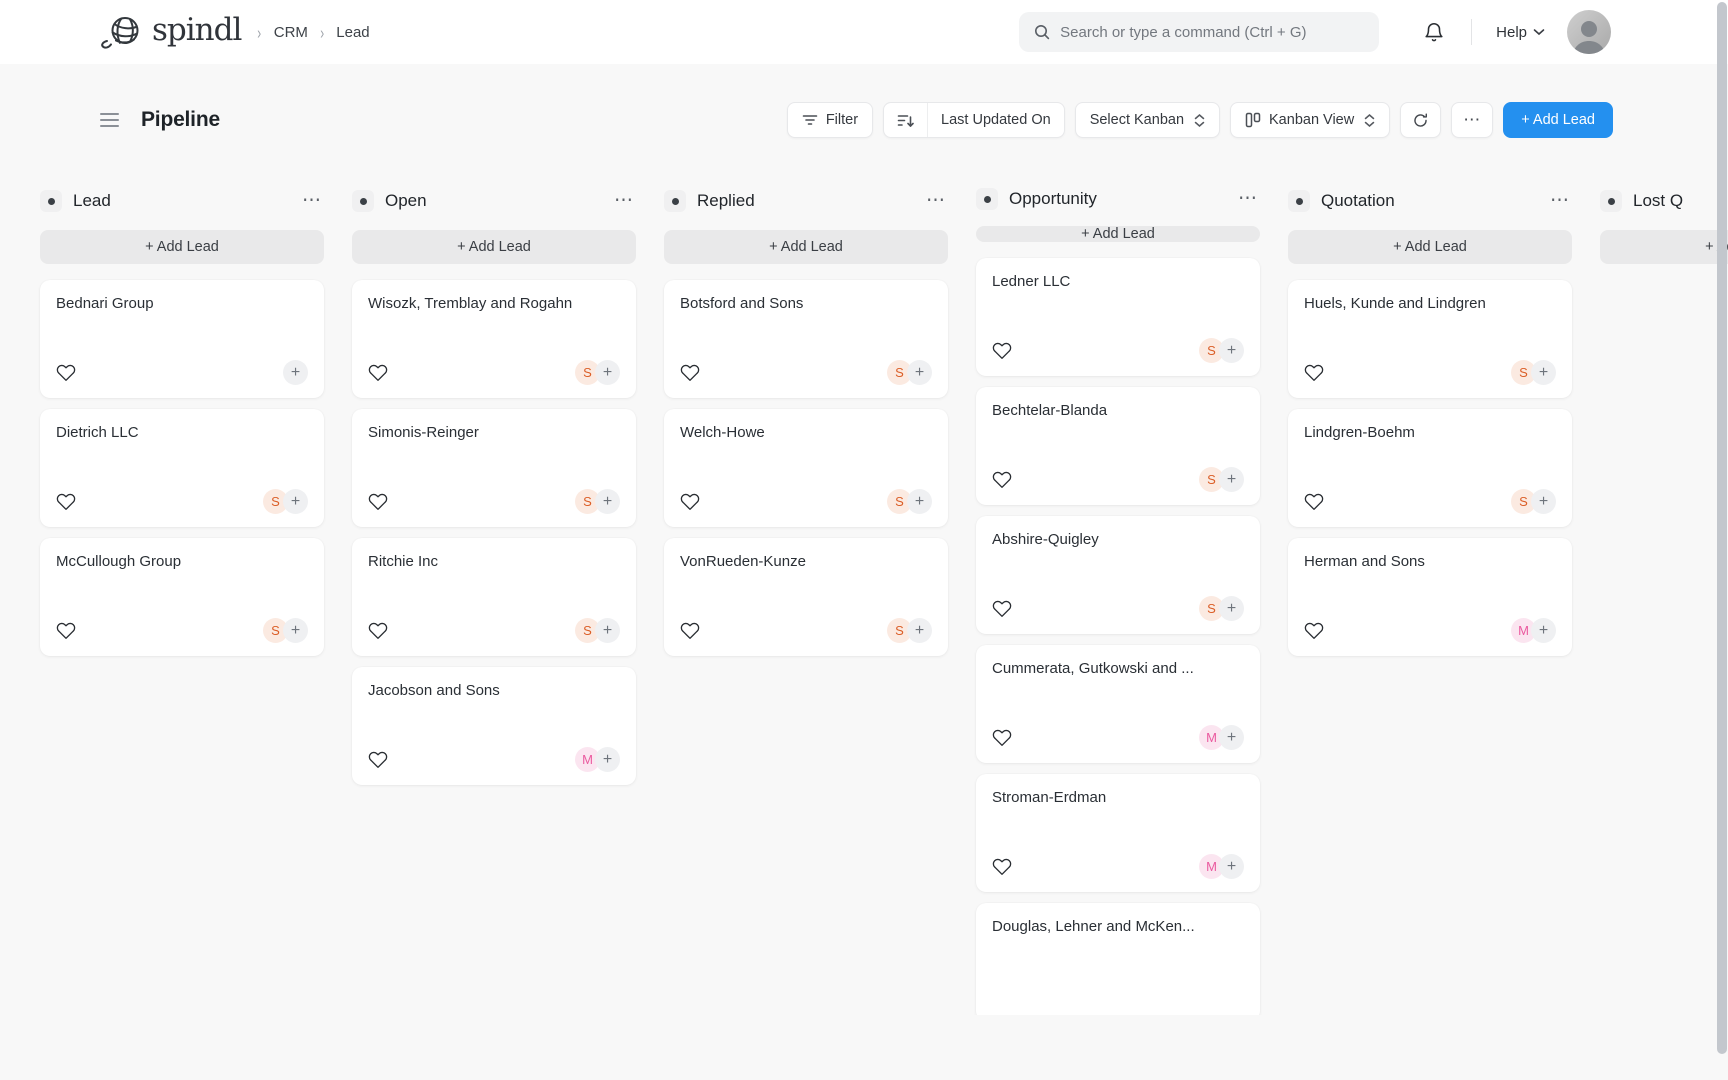  Describe the element at coordinates (1589, 32) in the screenshot. I see `user-avatar` at that location.